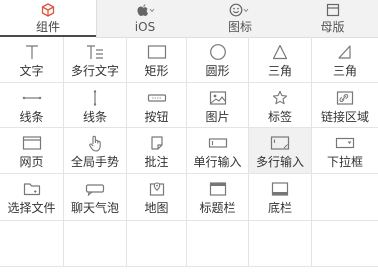 The image size is (378, 277). I want to click on component-single-line-input: 单行输入, so click(218, 151).